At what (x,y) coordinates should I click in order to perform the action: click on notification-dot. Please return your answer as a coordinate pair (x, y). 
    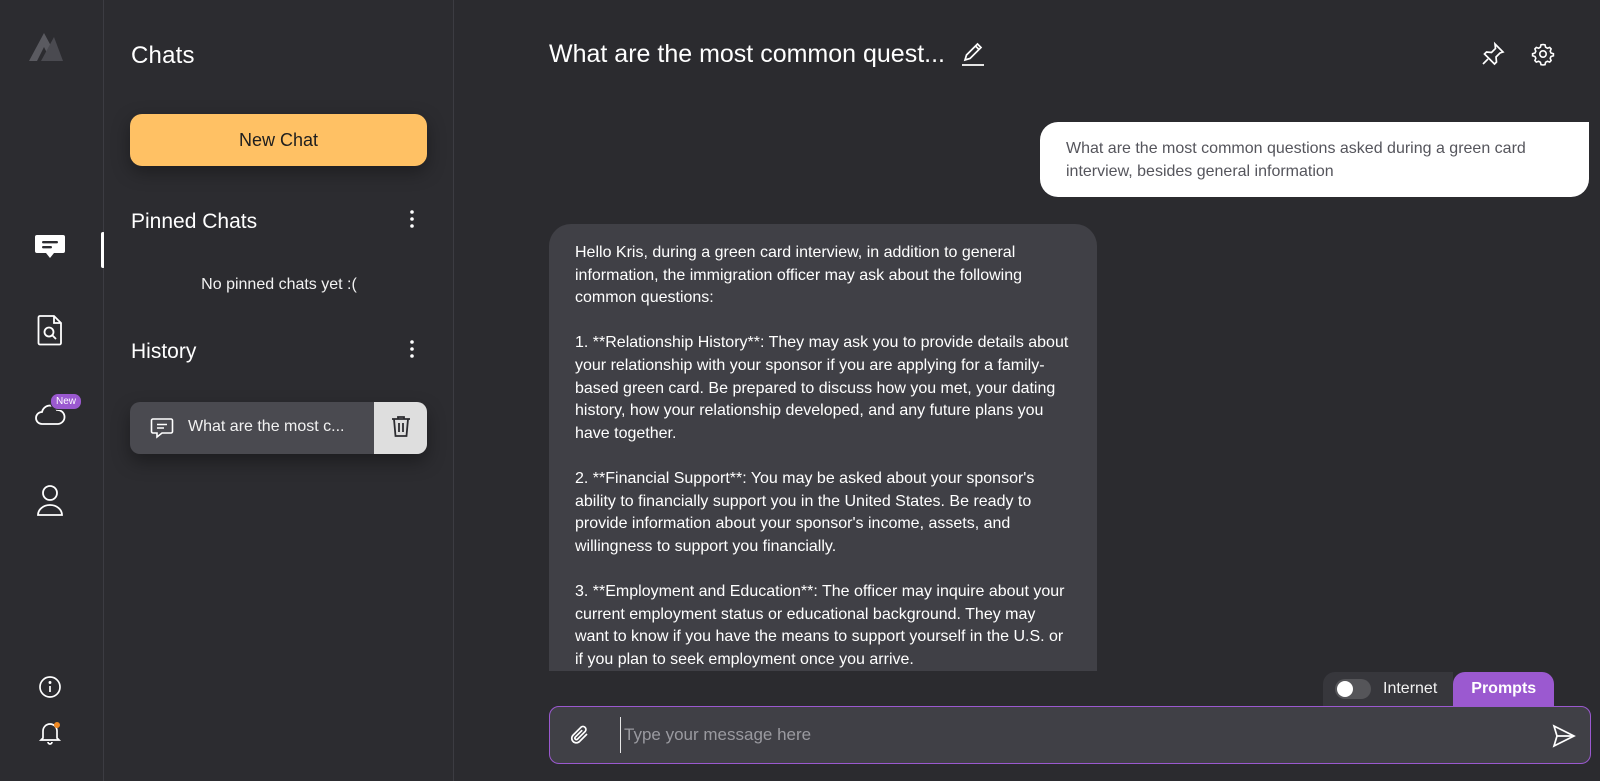
    Looking at the image, I should click on (57, 725).